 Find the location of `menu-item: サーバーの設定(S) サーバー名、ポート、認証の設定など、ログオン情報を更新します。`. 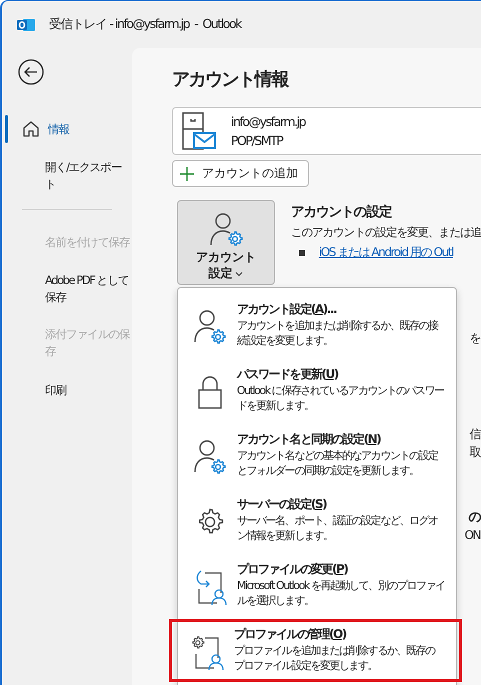

menu-item: サーバーの設定(S) サーバー名、ポート、認証の設定など、ログオン情報を更新します。 is located at coordinates (317, 520).